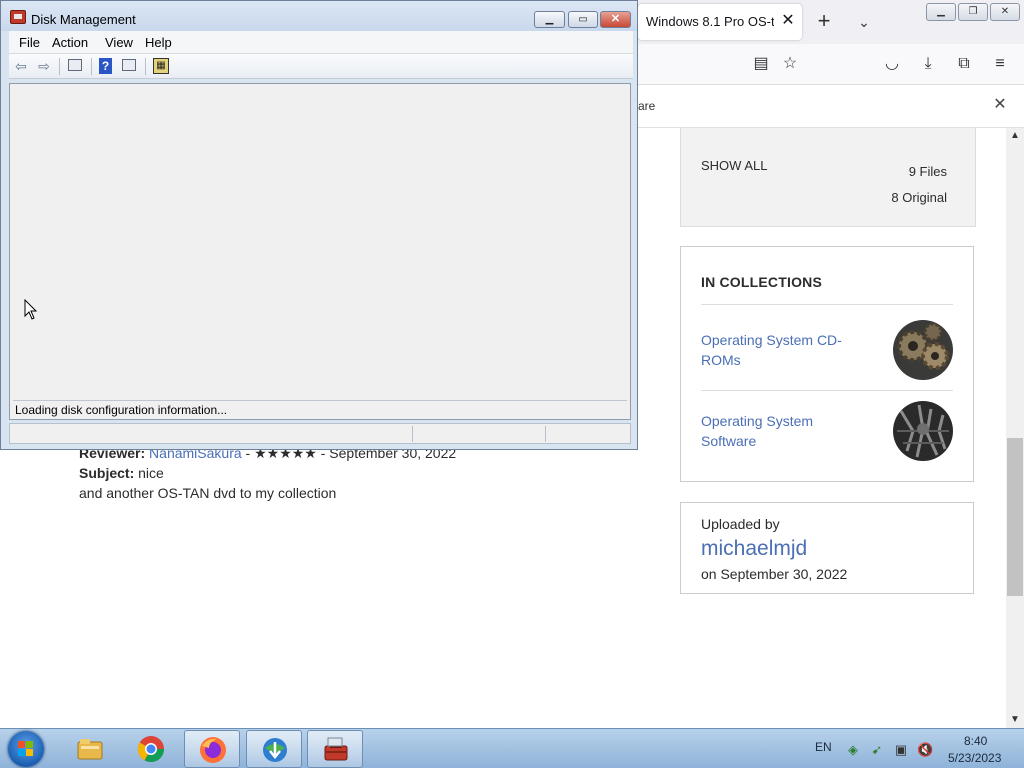  Describe the element at coordinates (18, 17) in the screenshot. I see `disk-management-app-icon` at that location.